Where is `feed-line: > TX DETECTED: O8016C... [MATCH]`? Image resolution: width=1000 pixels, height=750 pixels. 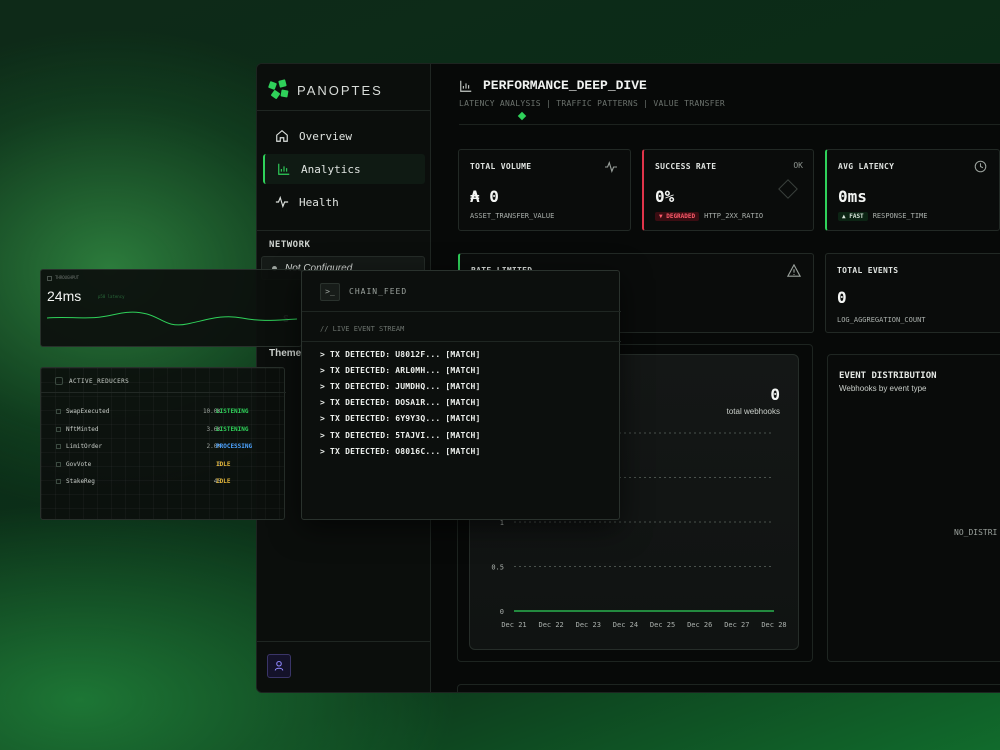
feed-line: > TX DETECTED: O8016C... [MATCH] is located at coordinates (400, 451).